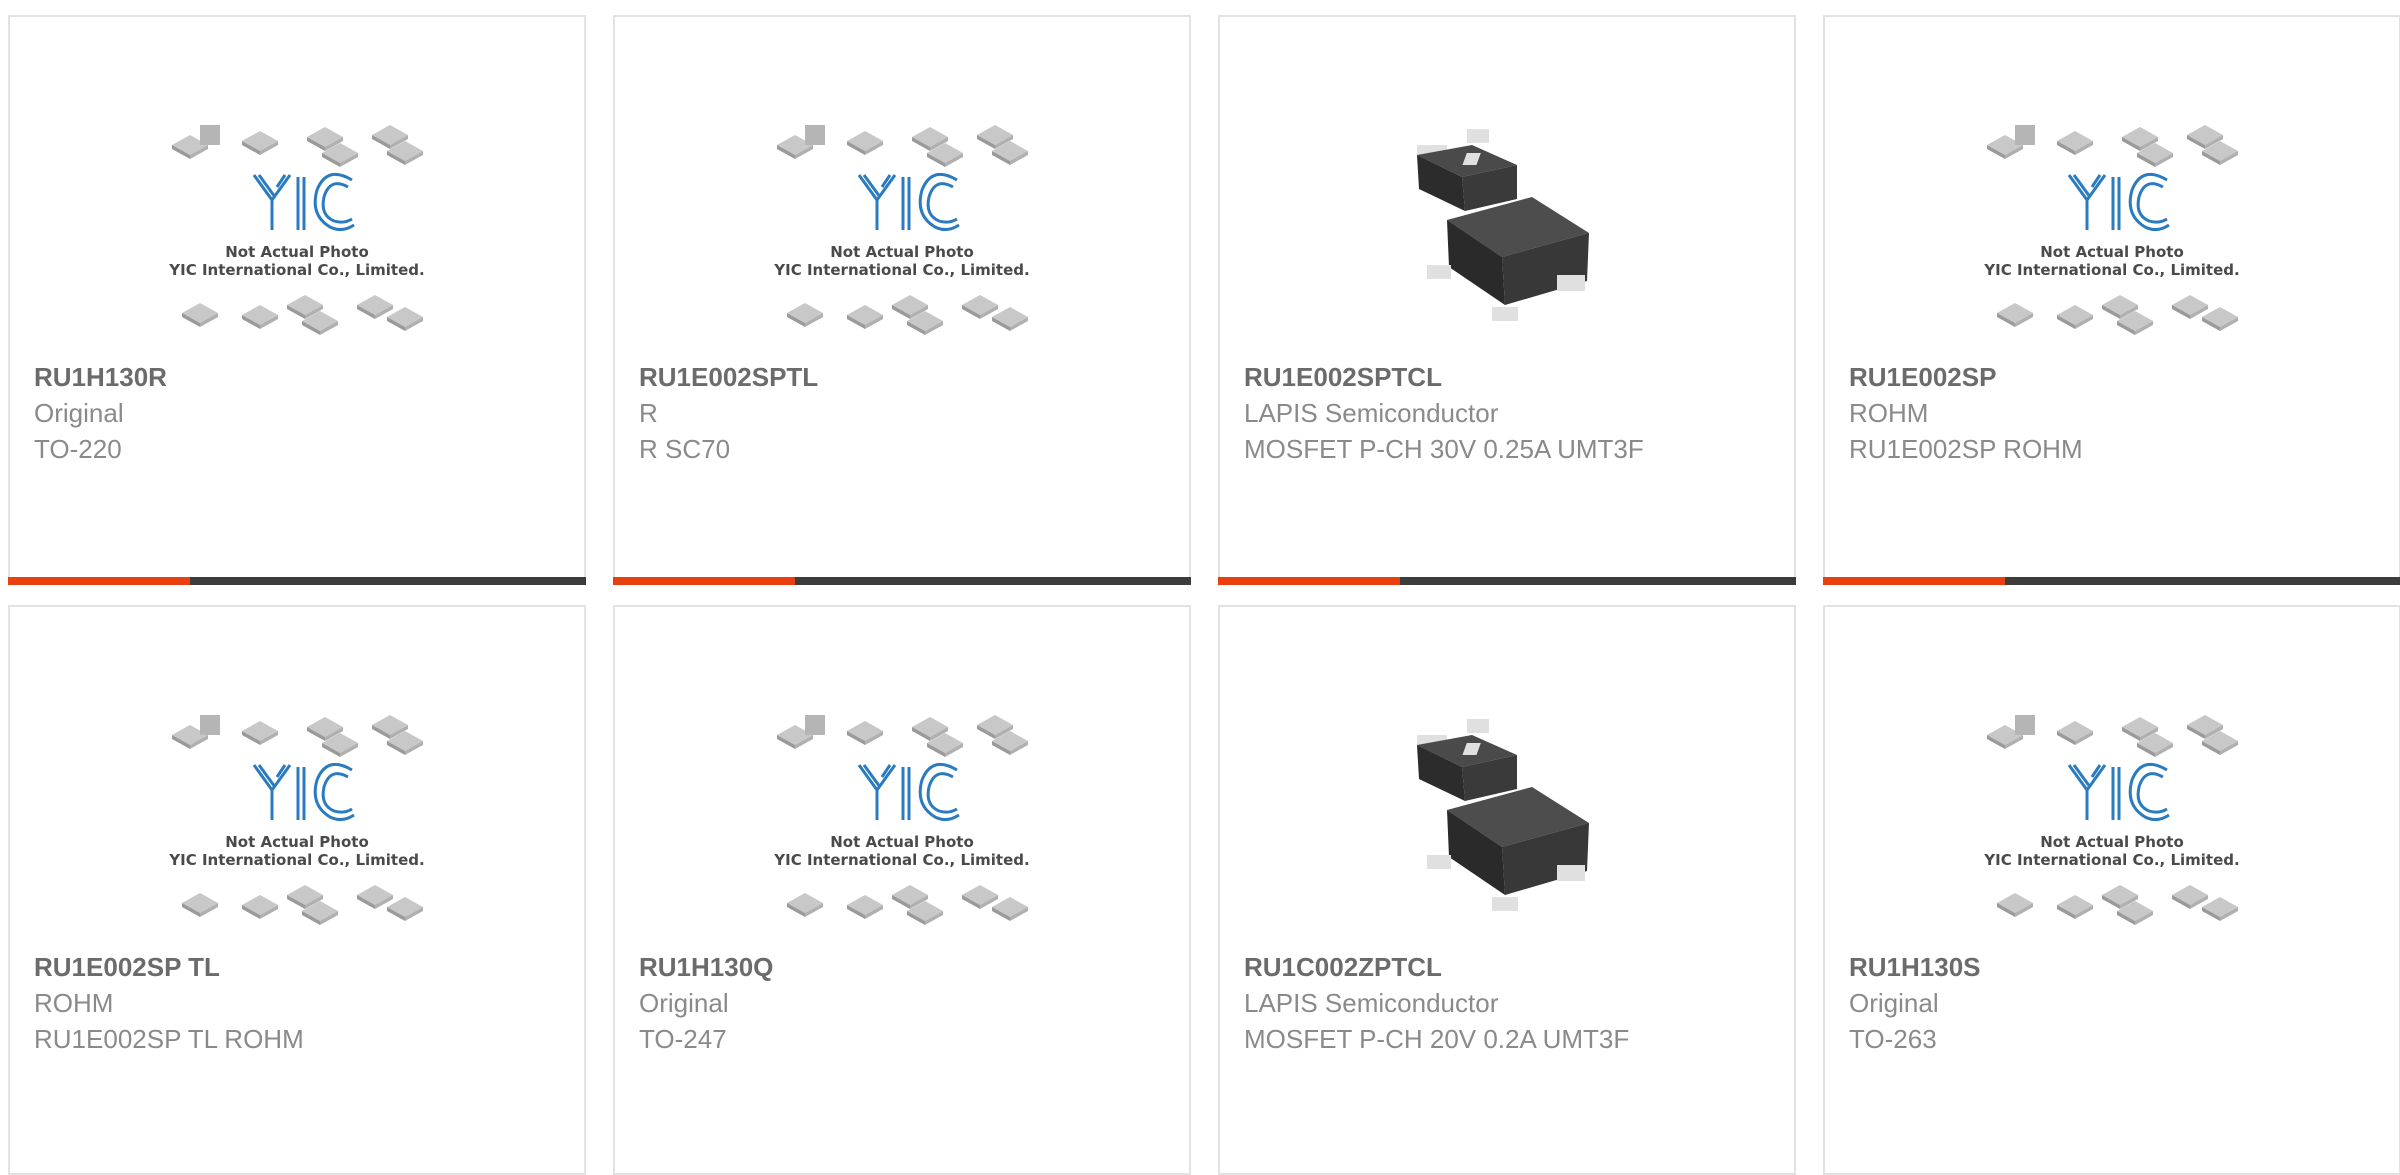 This screenshot has width=2400, height=1175. I want to click on product-info: RU1H130S Original TO-263, so click(2114, 1003).